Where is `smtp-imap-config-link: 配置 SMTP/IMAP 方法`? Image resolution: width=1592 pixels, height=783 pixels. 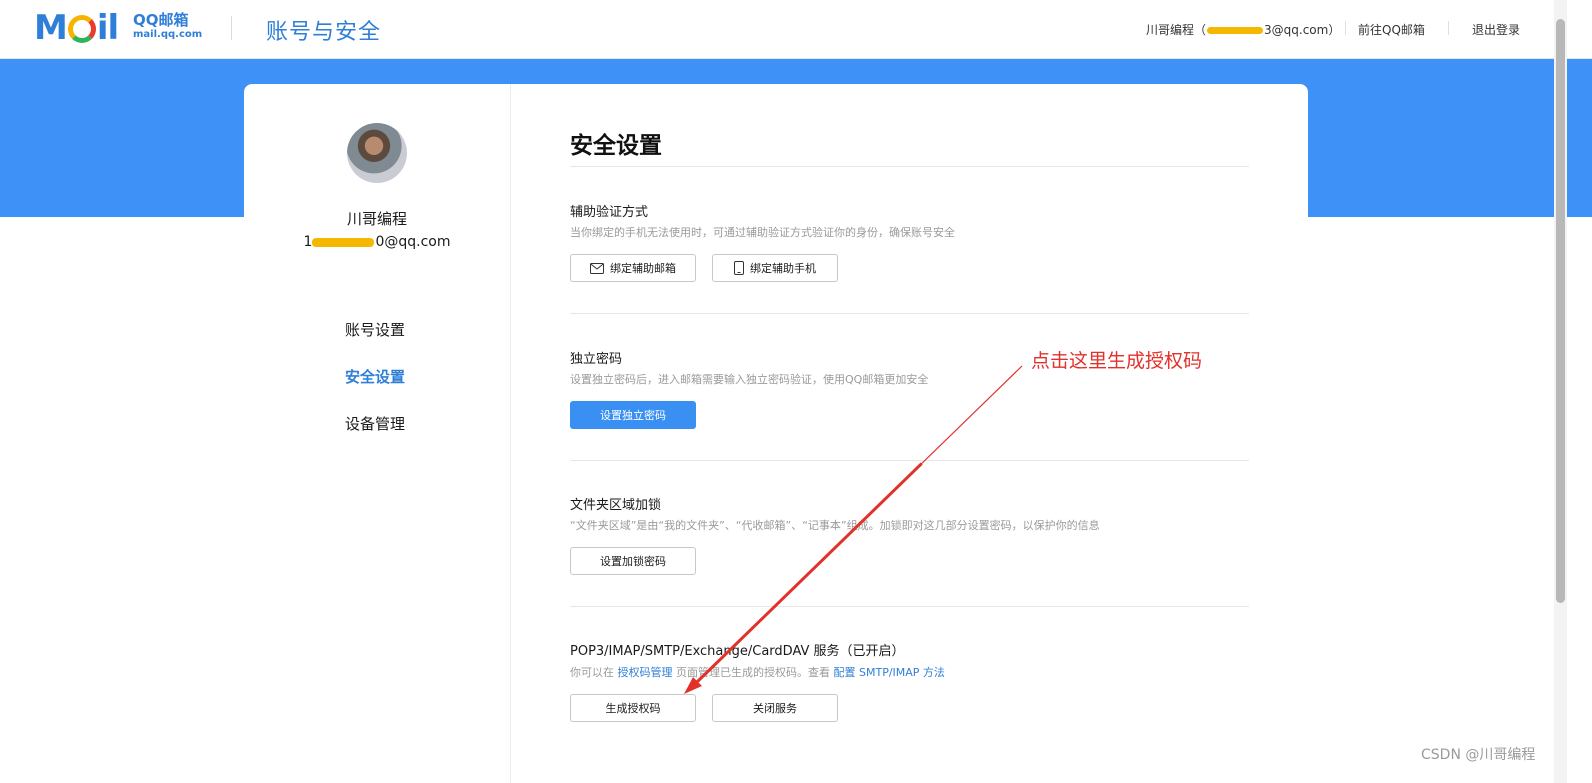
smtp-imap-config-link: 配置 SMTP/IMAP 方法 is located at coordinates (889, 672).